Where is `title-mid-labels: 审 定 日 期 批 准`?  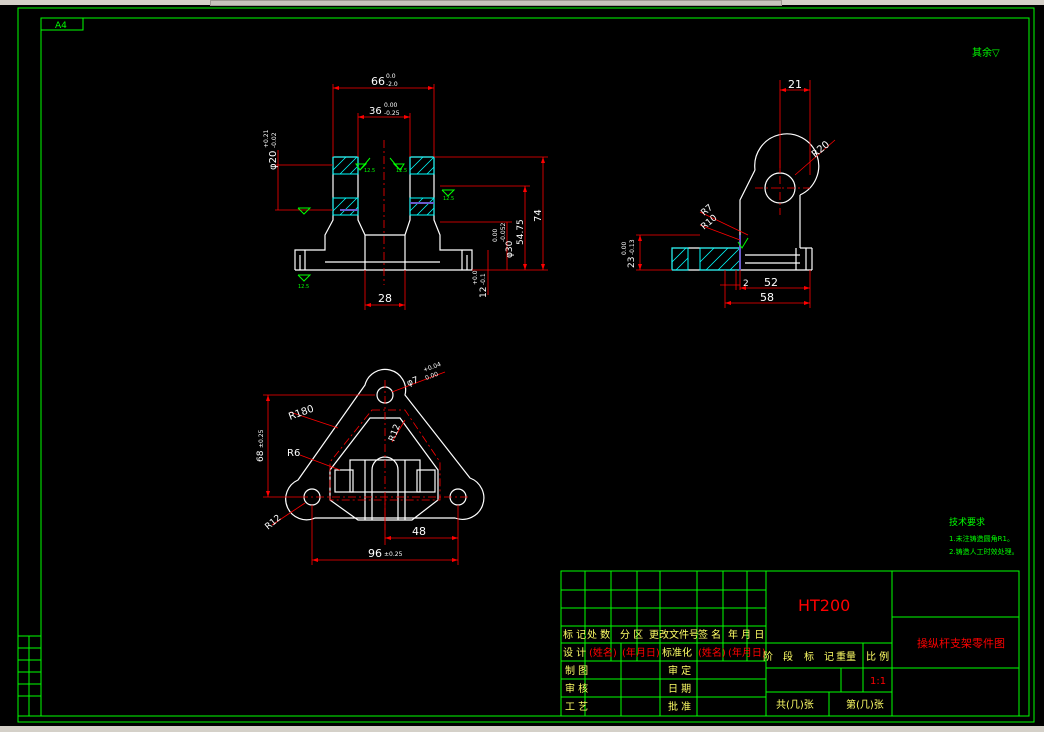
title-mid-labels: 审 定 日 期 批 准 is located at coordinates (679, 688).